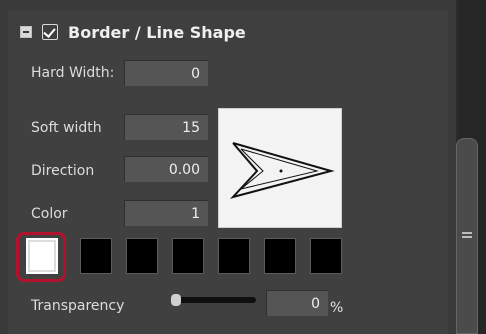 The image size is (486, 334). What do you see at coordinates (467, 236) in the screenshot?
I see `scroll-thumb` at bounding box center [467, 236].